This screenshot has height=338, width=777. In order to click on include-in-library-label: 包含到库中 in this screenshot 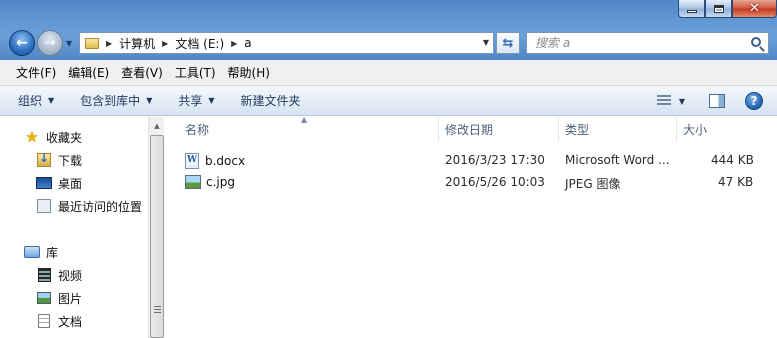, I will do `click(110, 101)`.